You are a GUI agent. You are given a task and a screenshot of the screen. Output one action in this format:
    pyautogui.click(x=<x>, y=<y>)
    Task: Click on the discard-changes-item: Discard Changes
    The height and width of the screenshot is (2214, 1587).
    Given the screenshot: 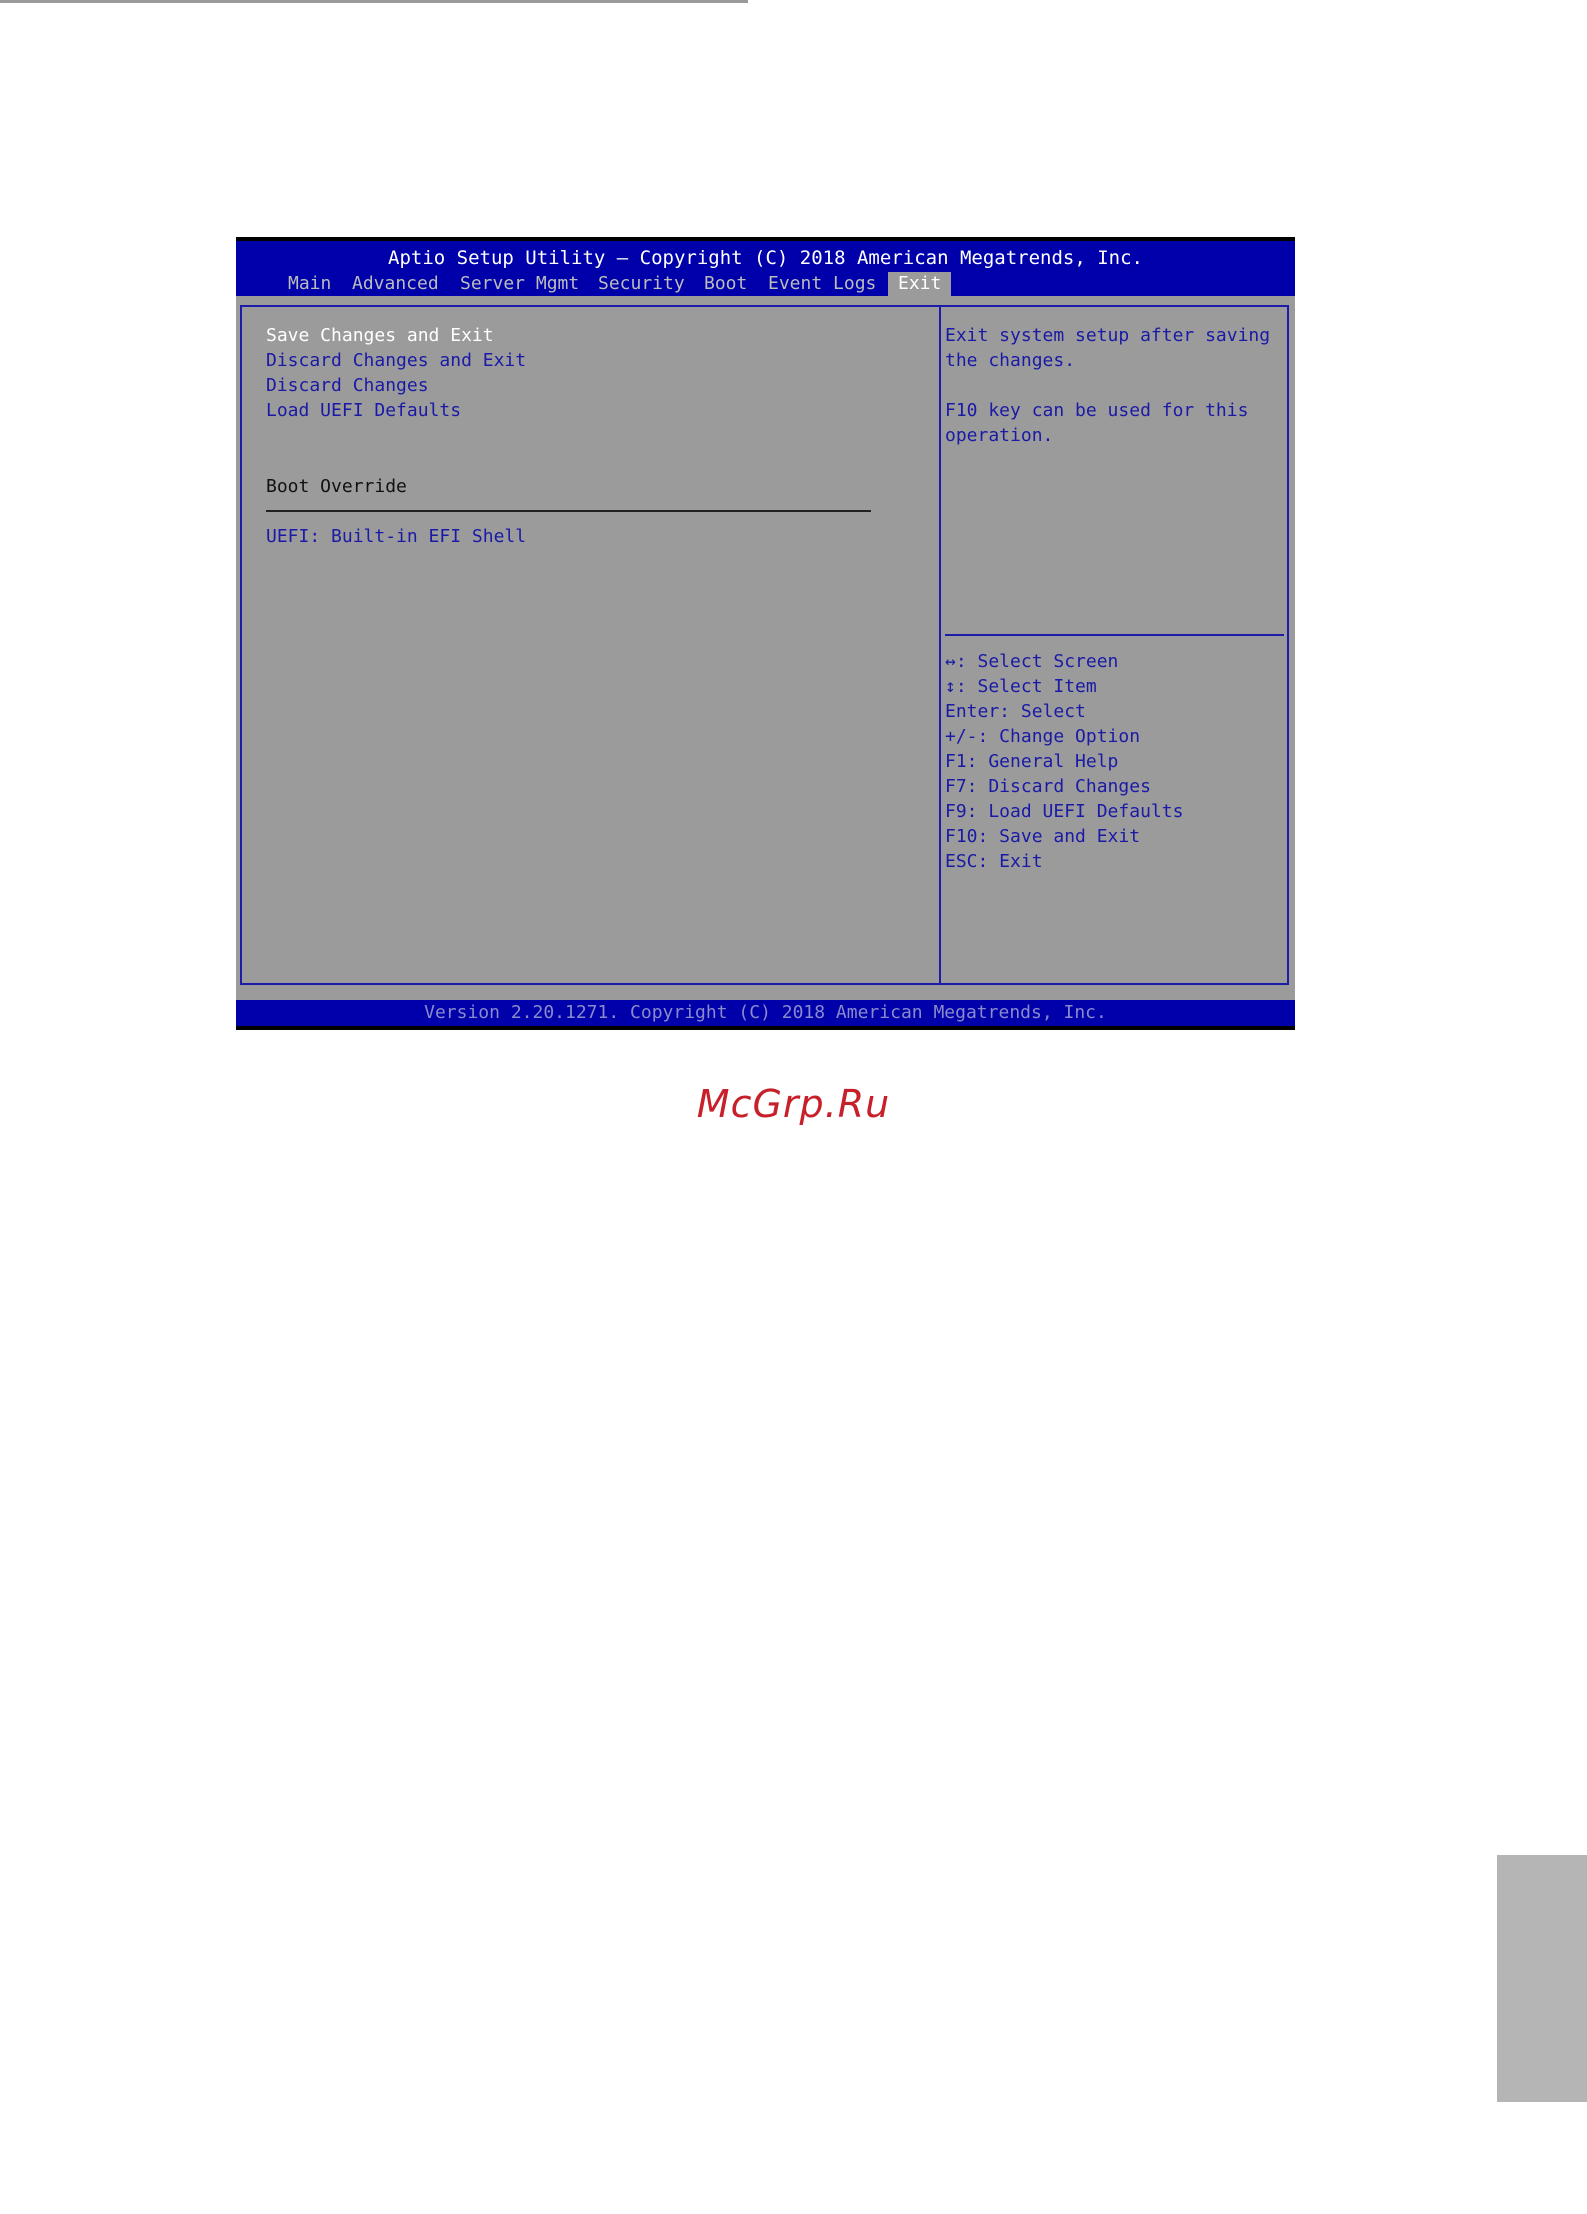 What is the action you would take?
    pyautogui.click(x=347, y=385)
    